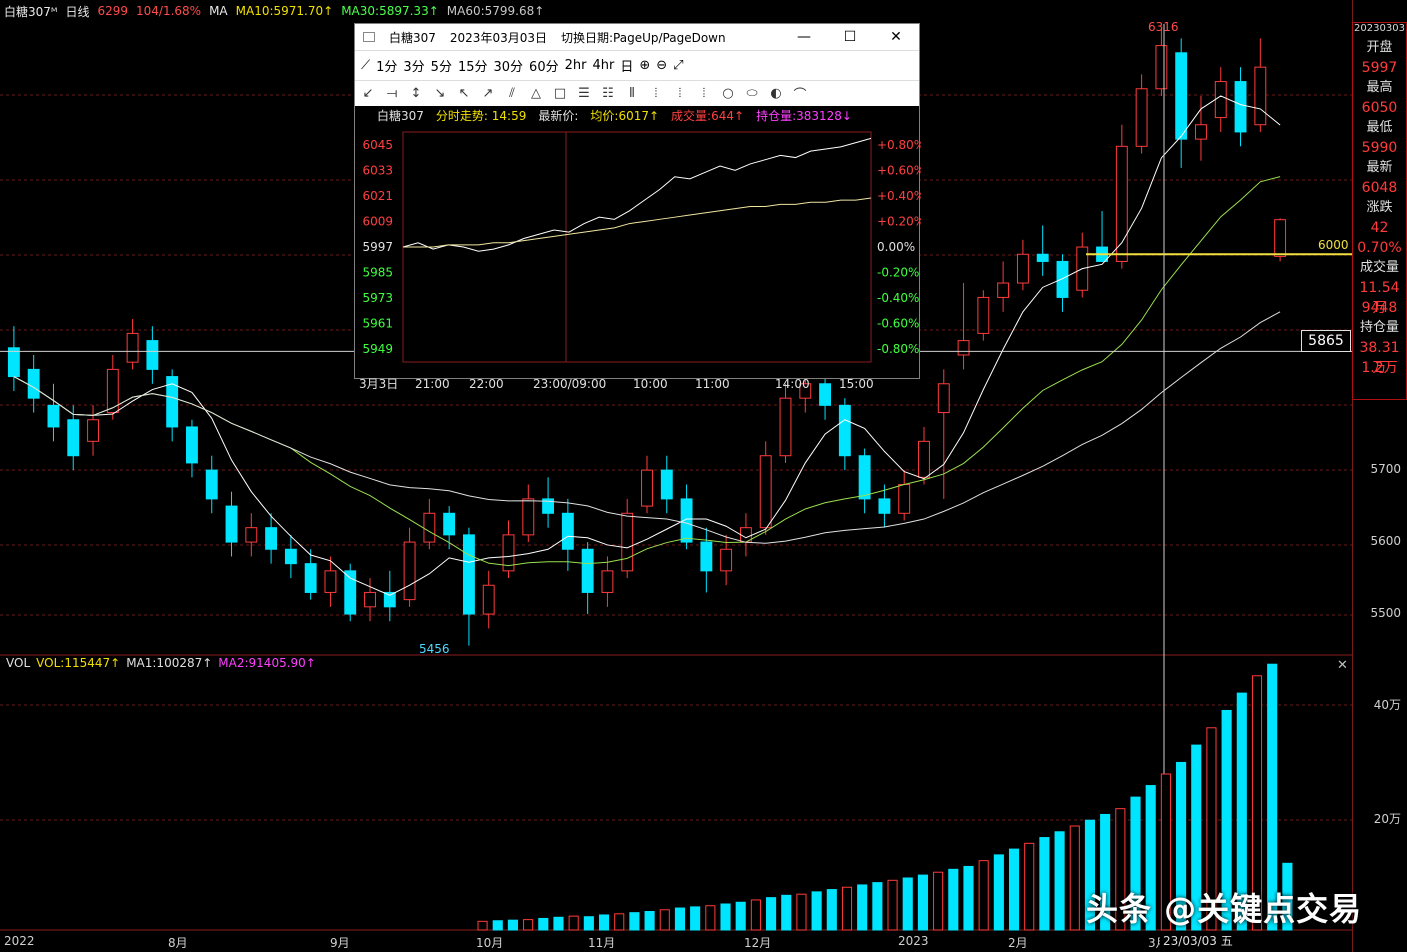  Describe the element at coordinates (680, 93) in the screenshot. I see `cycle2-tool-icon: ⦙` at that location.